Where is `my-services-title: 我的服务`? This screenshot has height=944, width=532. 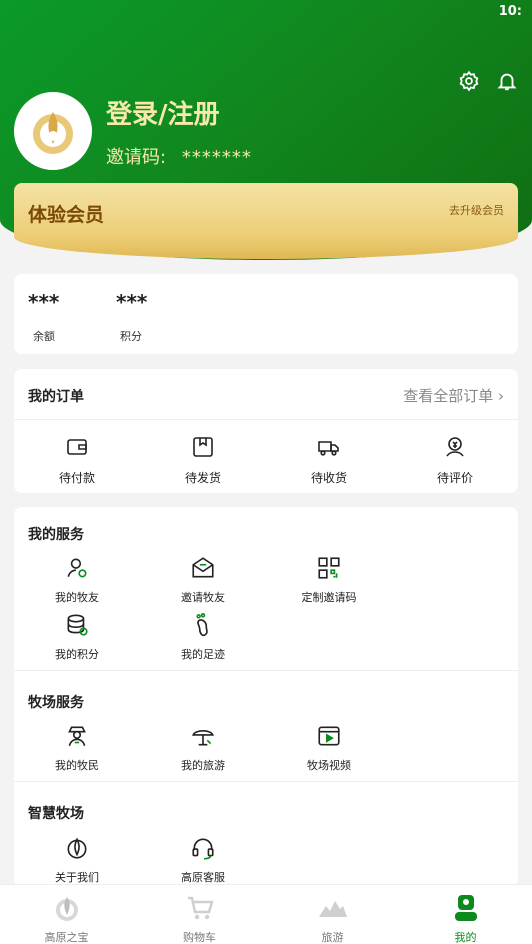
my-services-title: 我的服务 is located at coordinates (56, 535).